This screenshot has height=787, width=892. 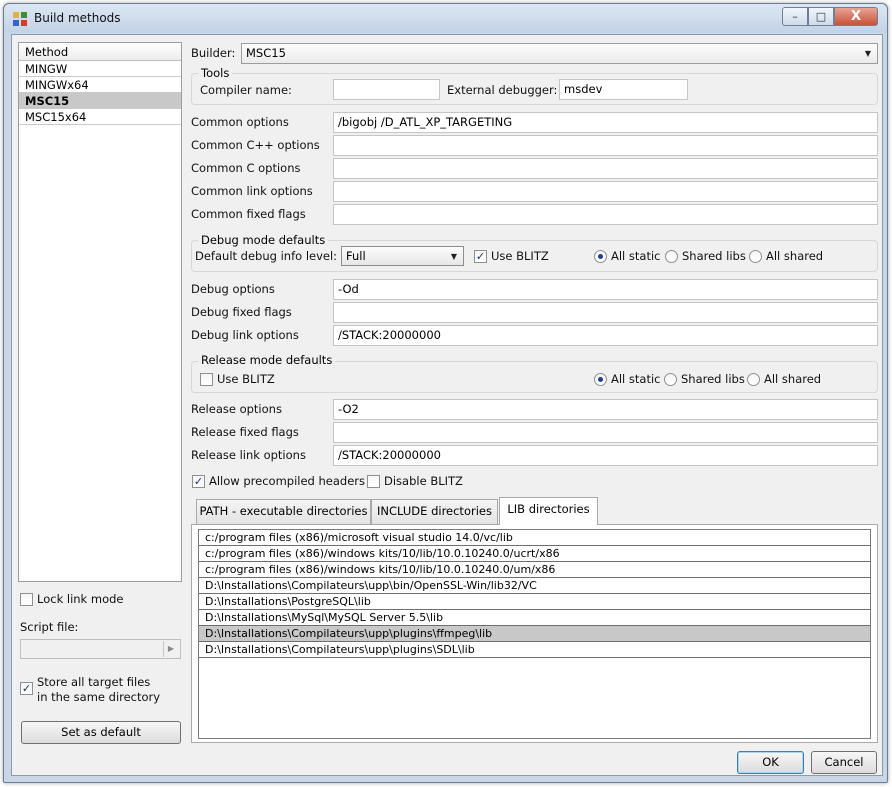 What do you see at coordinates (714, 256) in the screenshot?
I see `debug-shared-libs-label: Shared libs` at bounding box center [714, 256].